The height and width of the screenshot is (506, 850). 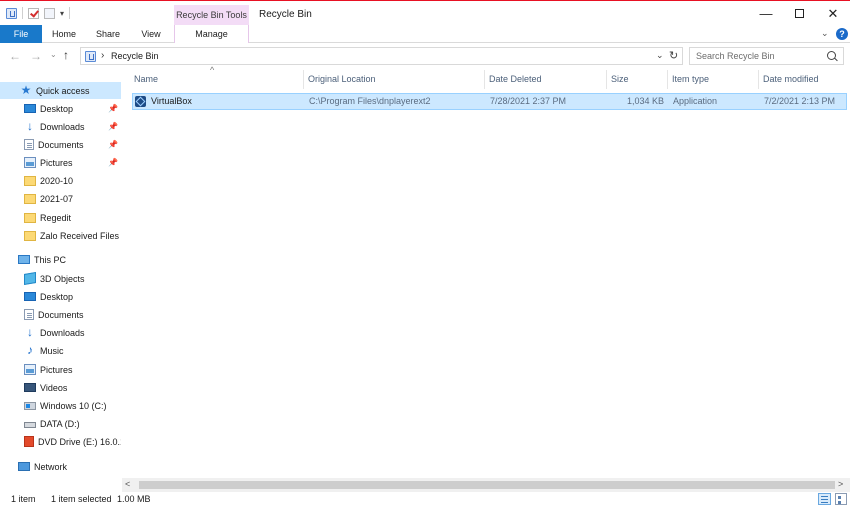 I want to click on tab-file: File, so click(x=21, y=34).